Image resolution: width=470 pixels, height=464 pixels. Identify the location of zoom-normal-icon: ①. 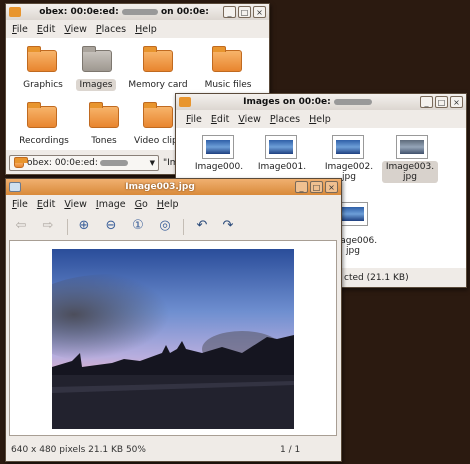
(138, 226).